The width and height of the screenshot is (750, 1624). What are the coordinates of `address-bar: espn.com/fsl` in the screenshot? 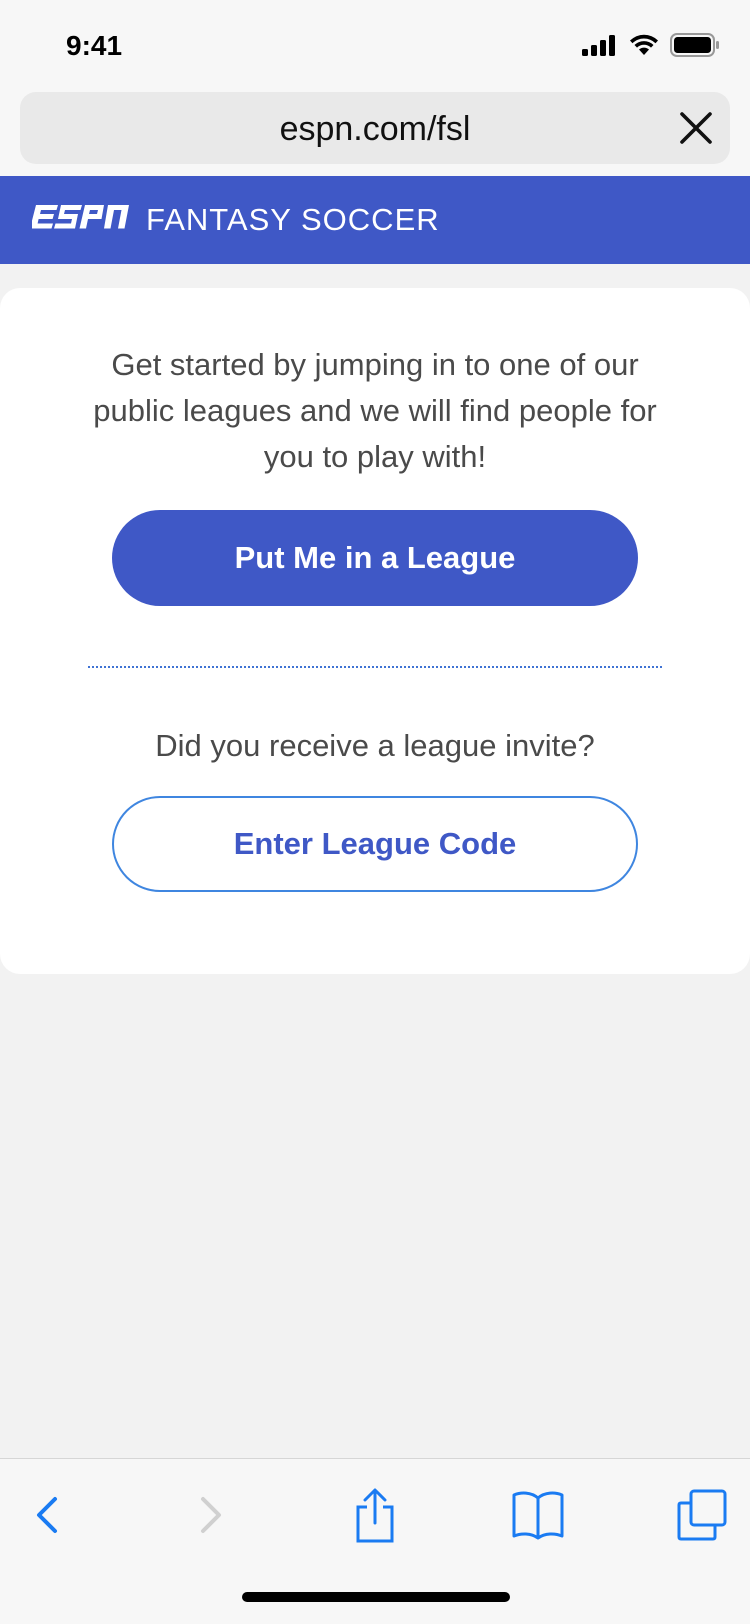 It's located at (375, 128).